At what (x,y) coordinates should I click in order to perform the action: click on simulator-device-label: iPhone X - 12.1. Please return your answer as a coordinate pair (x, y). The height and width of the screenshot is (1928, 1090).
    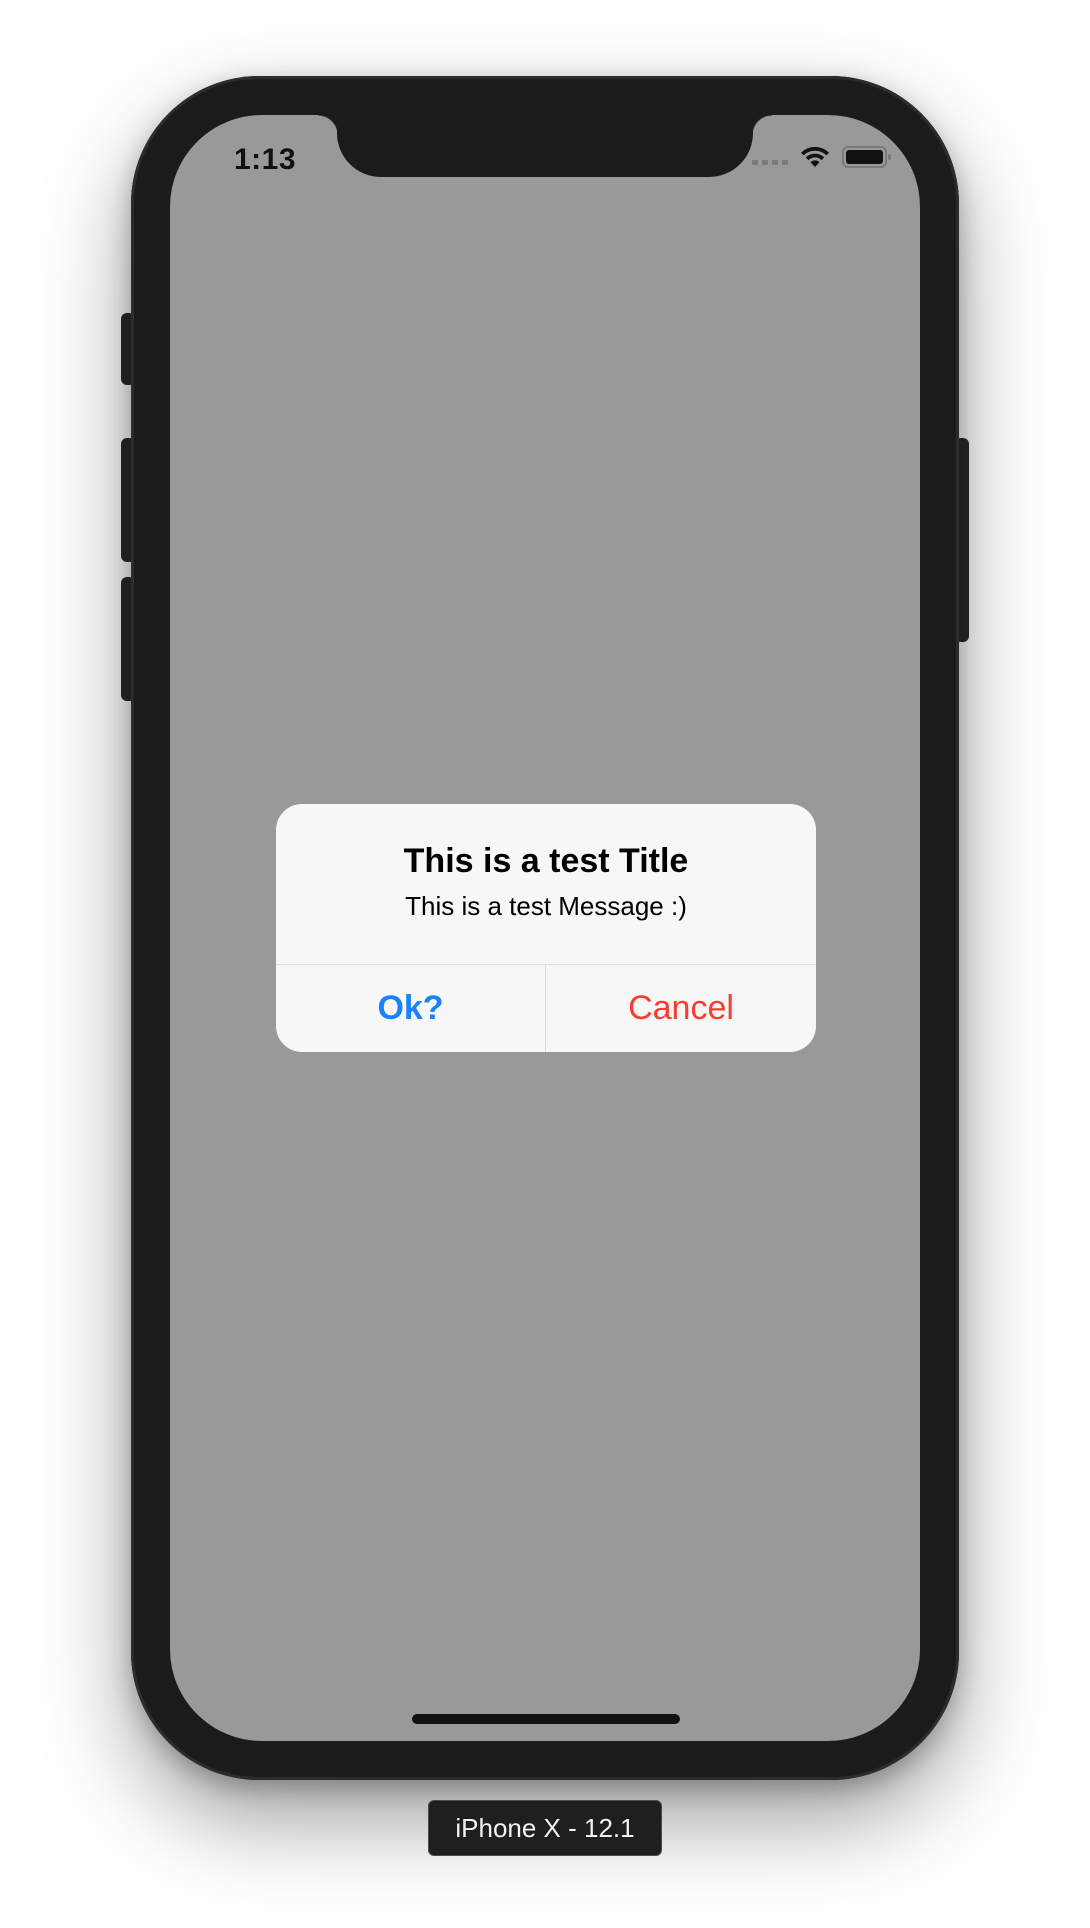
    Looking at the image, I should click on (545, 1828).